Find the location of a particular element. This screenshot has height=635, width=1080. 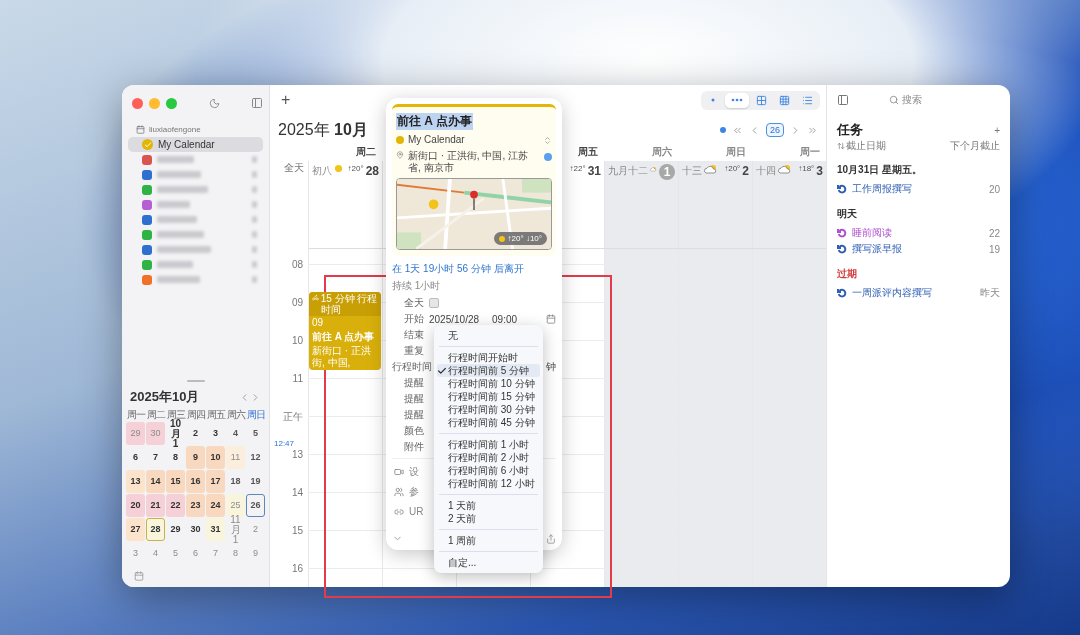

mini-calendar-day: 3 is located at coordinates (215, 433).